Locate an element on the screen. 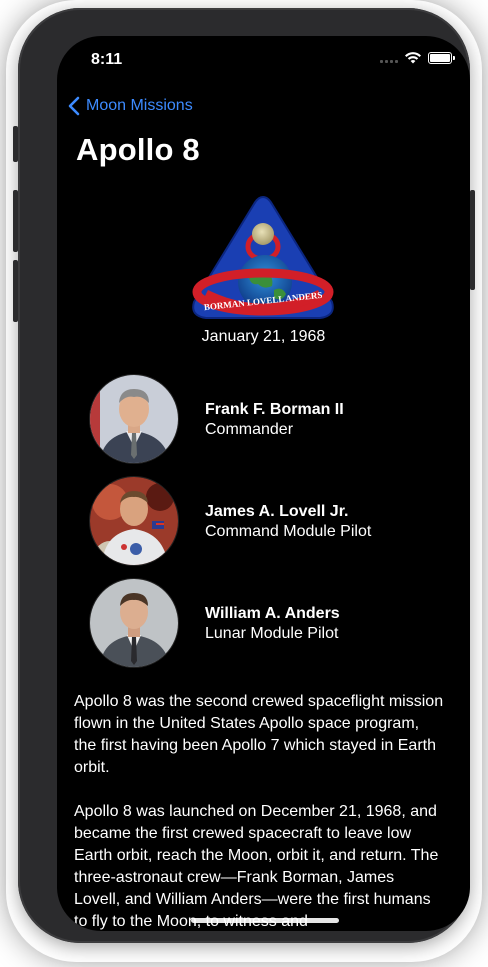  chevron-left-icon is located at coordinates (74, 106).